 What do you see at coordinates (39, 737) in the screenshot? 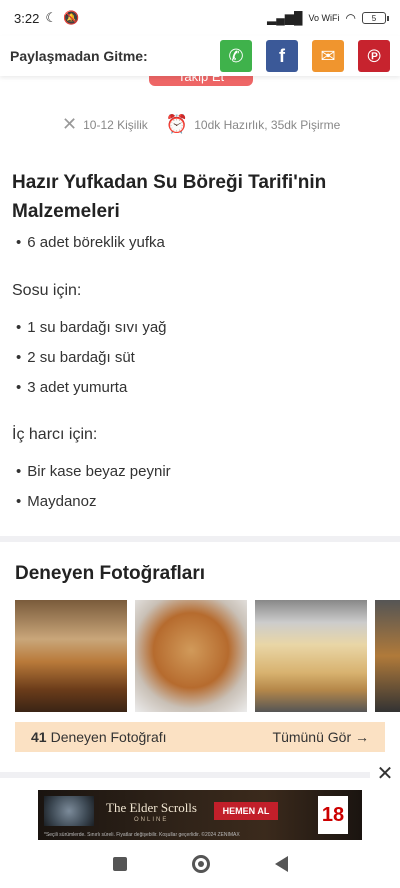
I see `photos-count: 41` at bounding box center [39, 737].